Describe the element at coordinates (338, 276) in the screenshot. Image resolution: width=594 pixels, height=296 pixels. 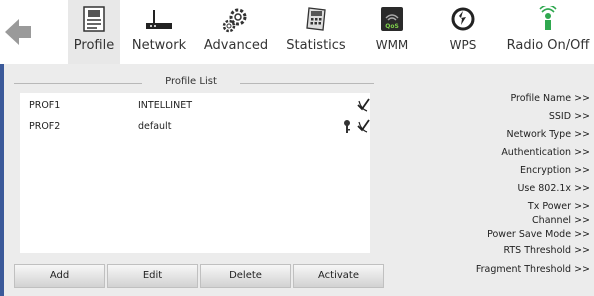
I see `activate-button: Activate` at that location.